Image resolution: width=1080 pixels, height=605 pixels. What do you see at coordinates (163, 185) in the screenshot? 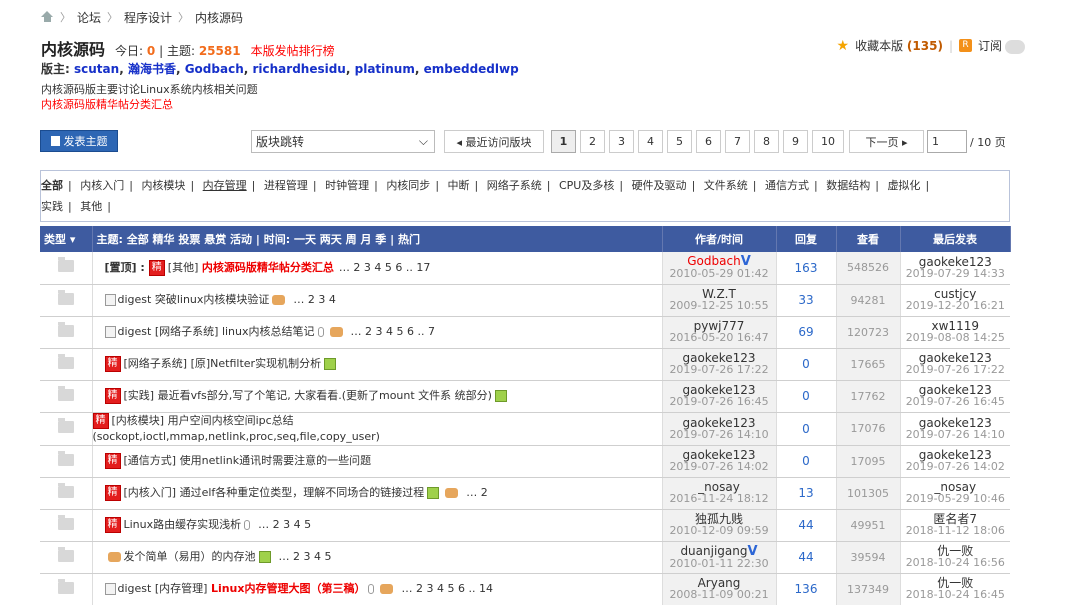
I see `category-item: 内核模块` at bounding box center [163, 185].